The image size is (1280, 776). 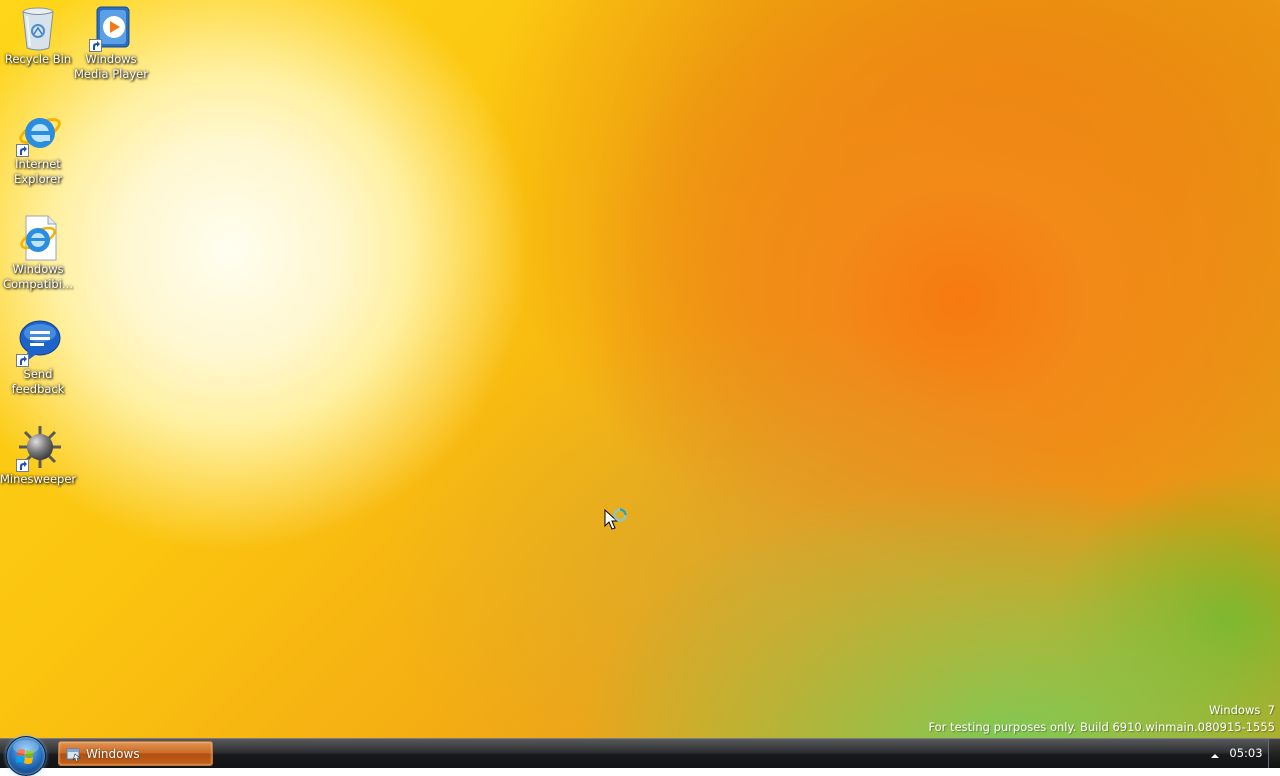 I want to click on desktop-icon-internet-explorer: Internet Explorer, so click(x=38, y=148).